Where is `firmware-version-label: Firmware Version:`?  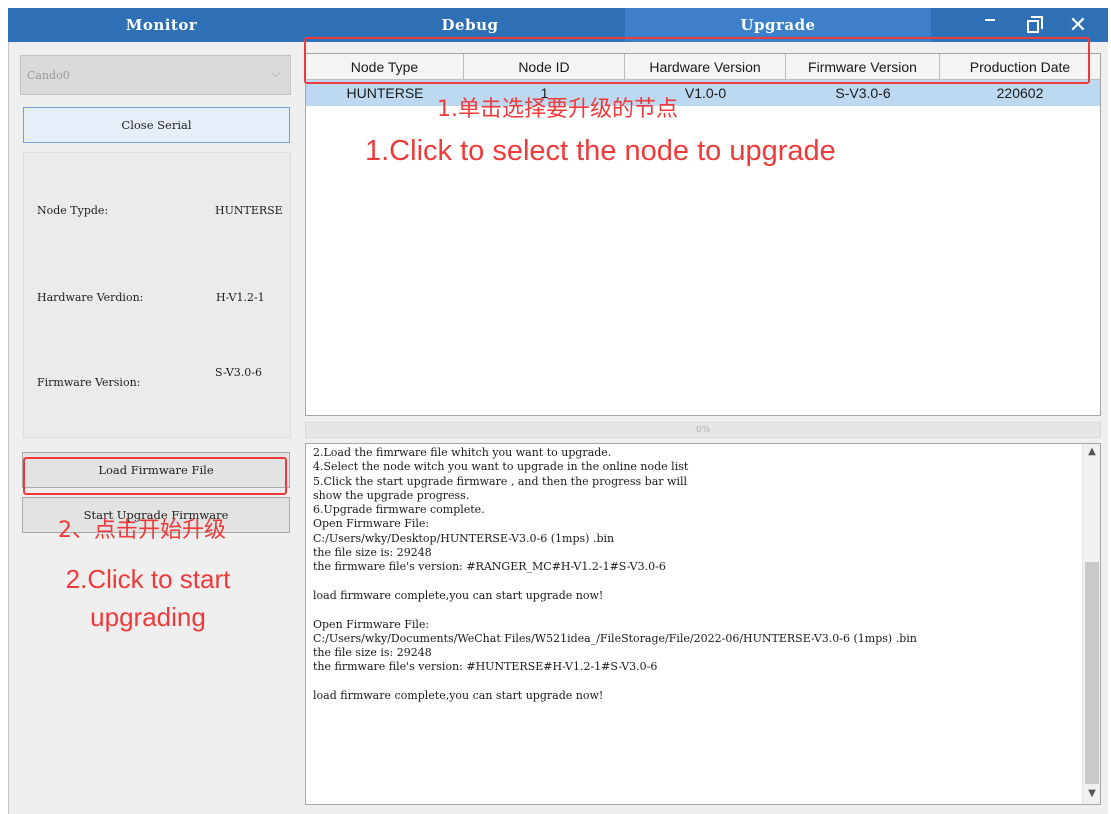
firmware-version-label: Firmware Version: is located at coordinates (89, 382).